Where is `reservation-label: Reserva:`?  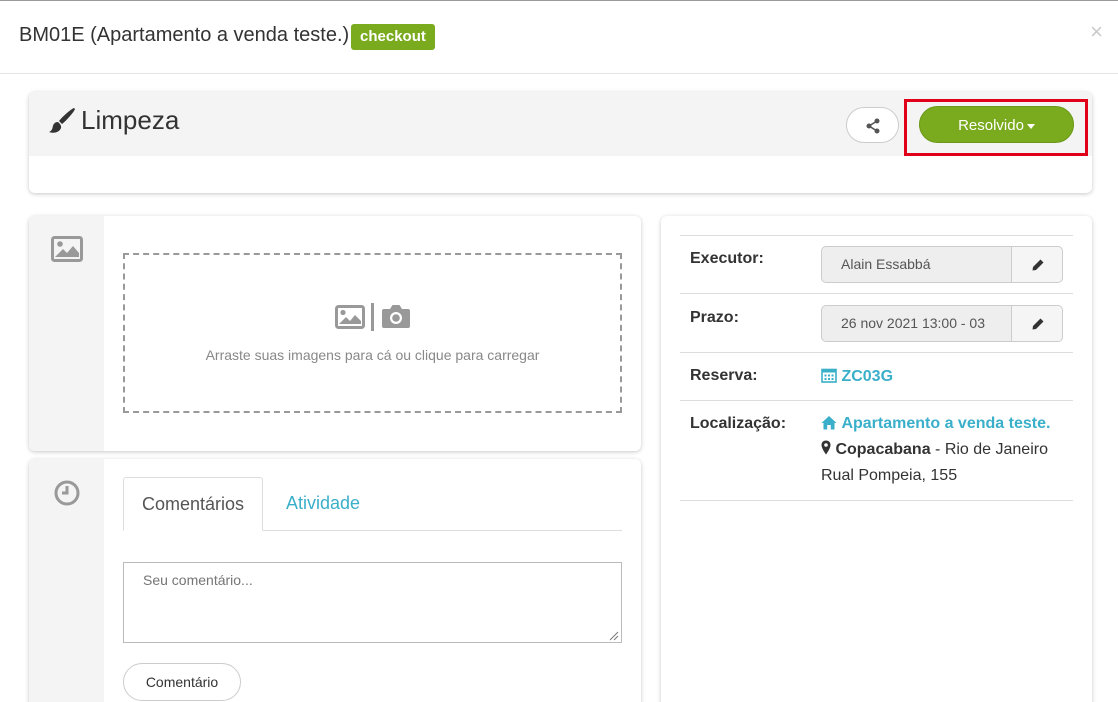 reservation-label: Reserva: is located at coordinates (724, 375).